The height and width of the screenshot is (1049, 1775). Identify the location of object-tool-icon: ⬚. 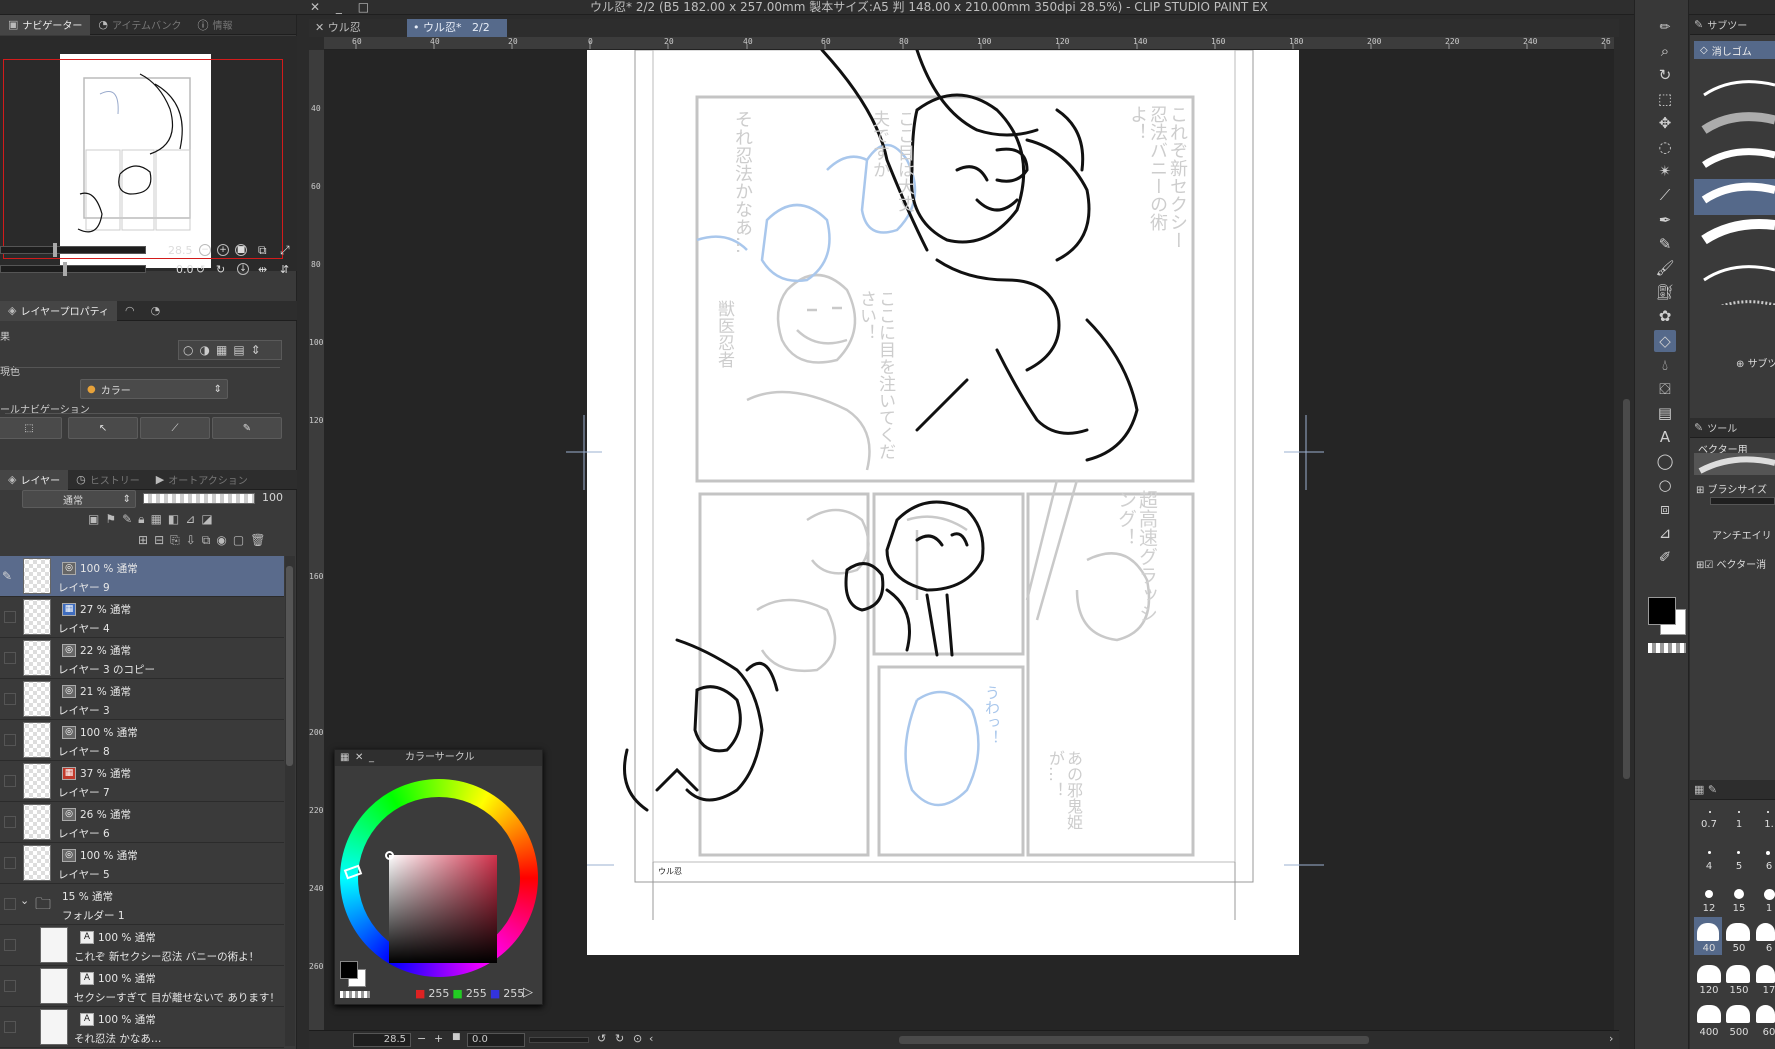
(1665, 99).